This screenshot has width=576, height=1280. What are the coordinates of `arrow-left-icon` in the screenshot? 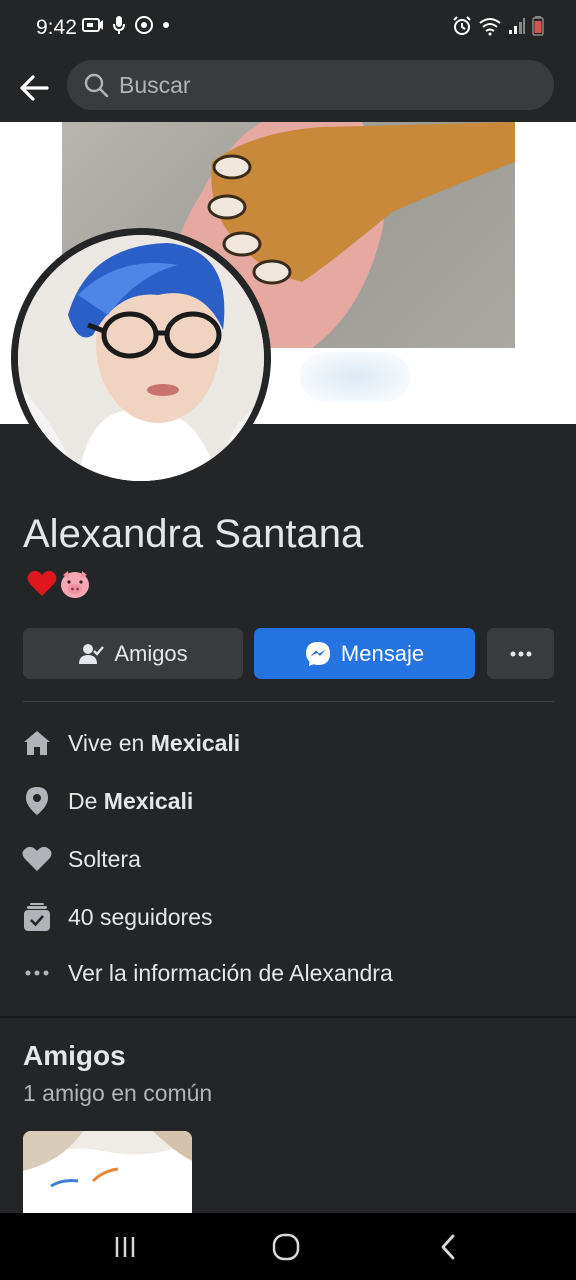 It's located at (34, 88).